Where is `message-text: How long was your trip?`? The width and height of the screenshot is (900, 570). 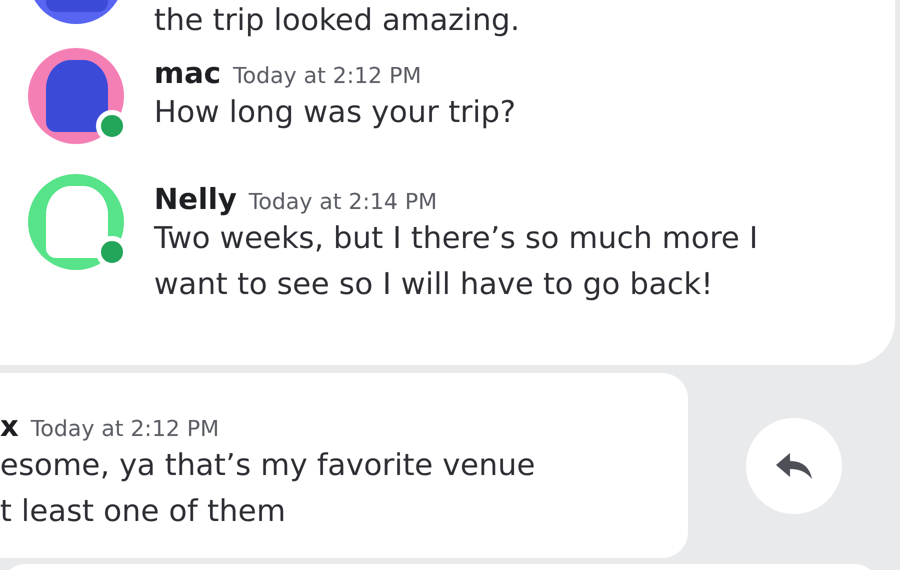
message-text: How long was your trip? is located at coordinates (335, 113).